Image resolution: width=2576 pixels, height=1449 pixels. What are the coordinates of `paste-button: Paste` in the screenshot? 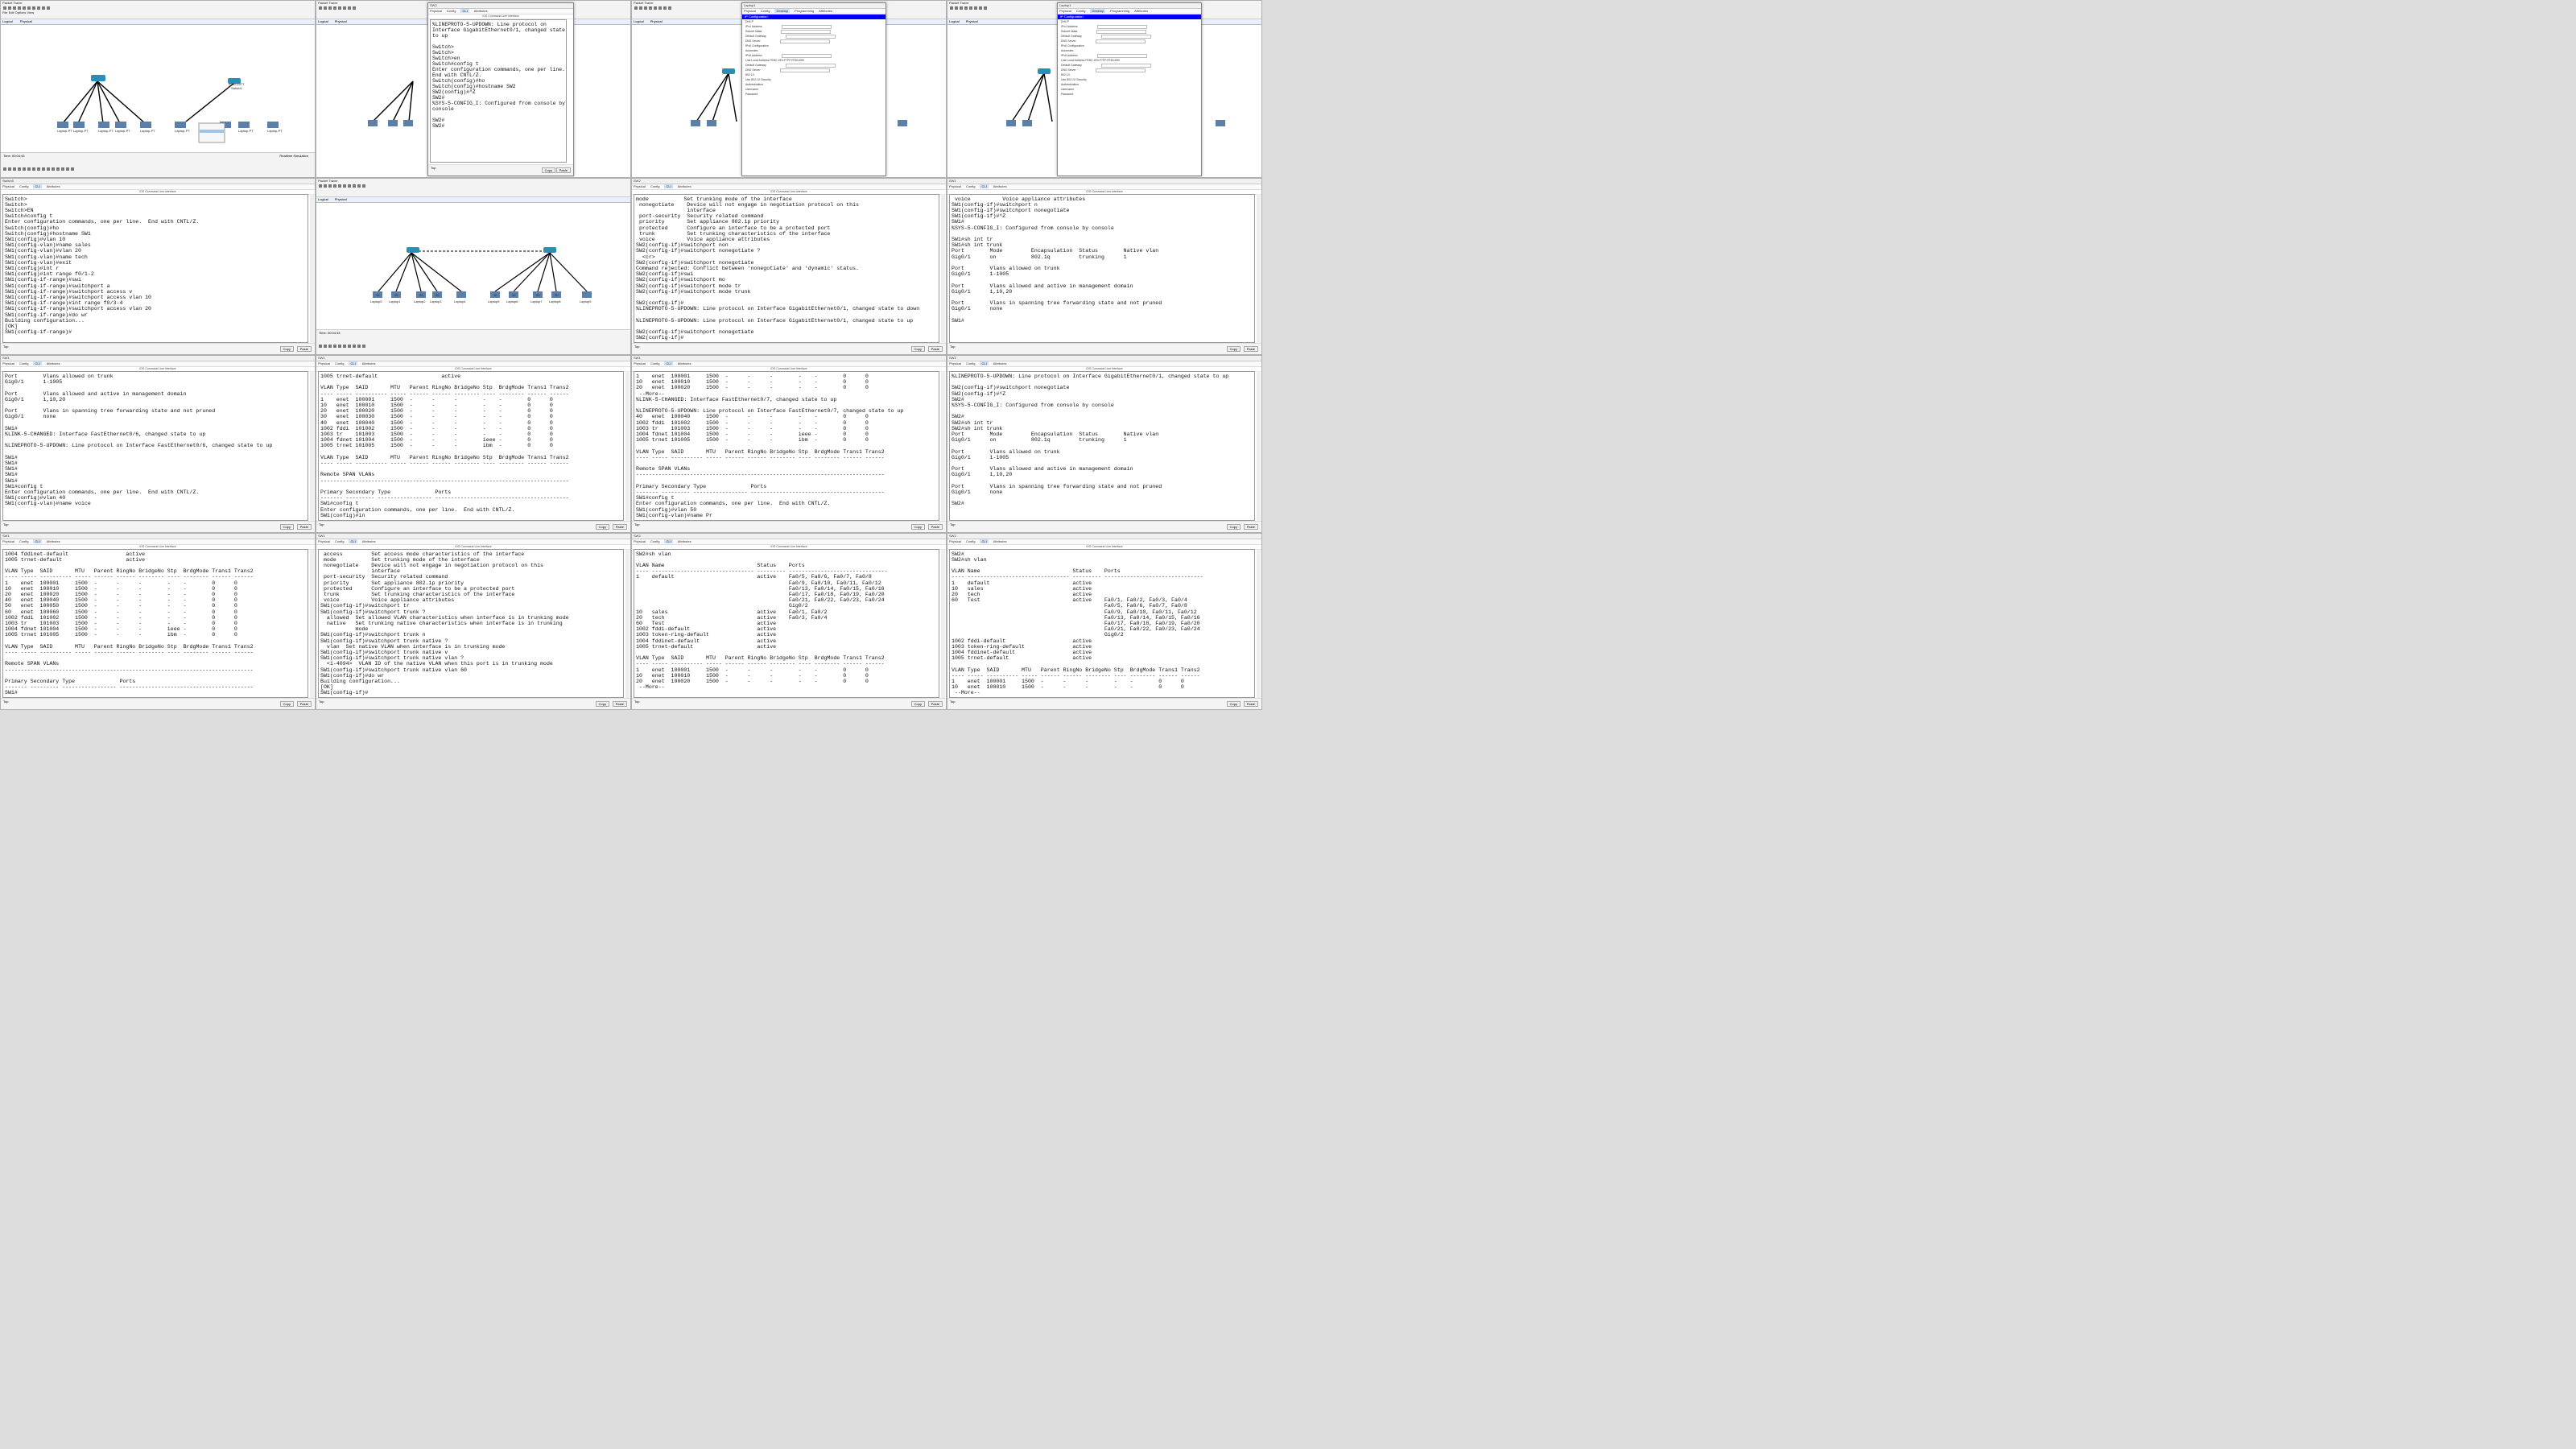 It's located at (563, 170).